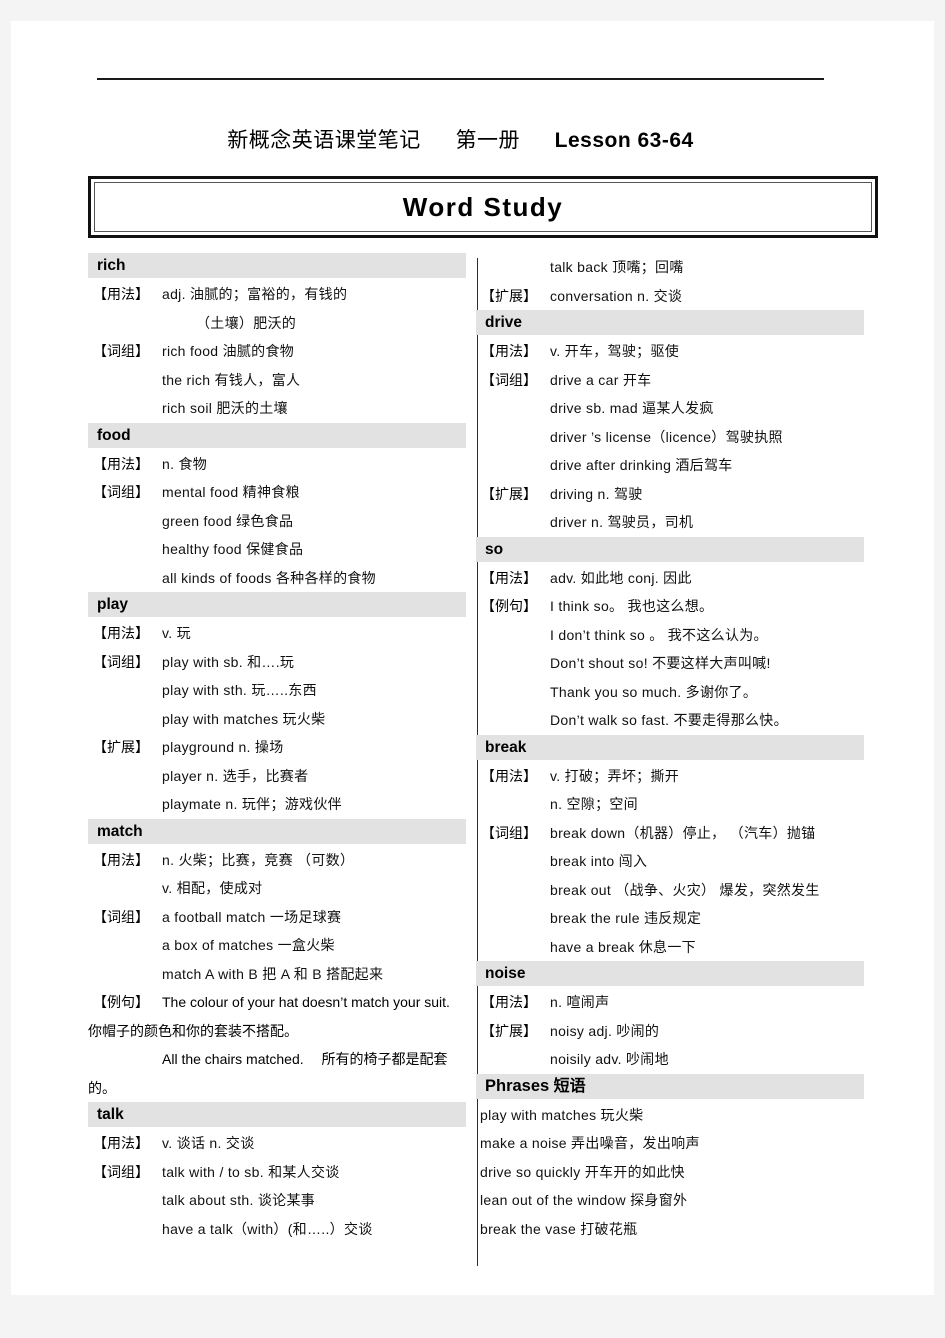 The height and width of the screenshot is (1338, 945). Describe the element at coordinates (562, 1114) in the screenshot. I see `phrase-item: play with matches 玩火柴` at that location.